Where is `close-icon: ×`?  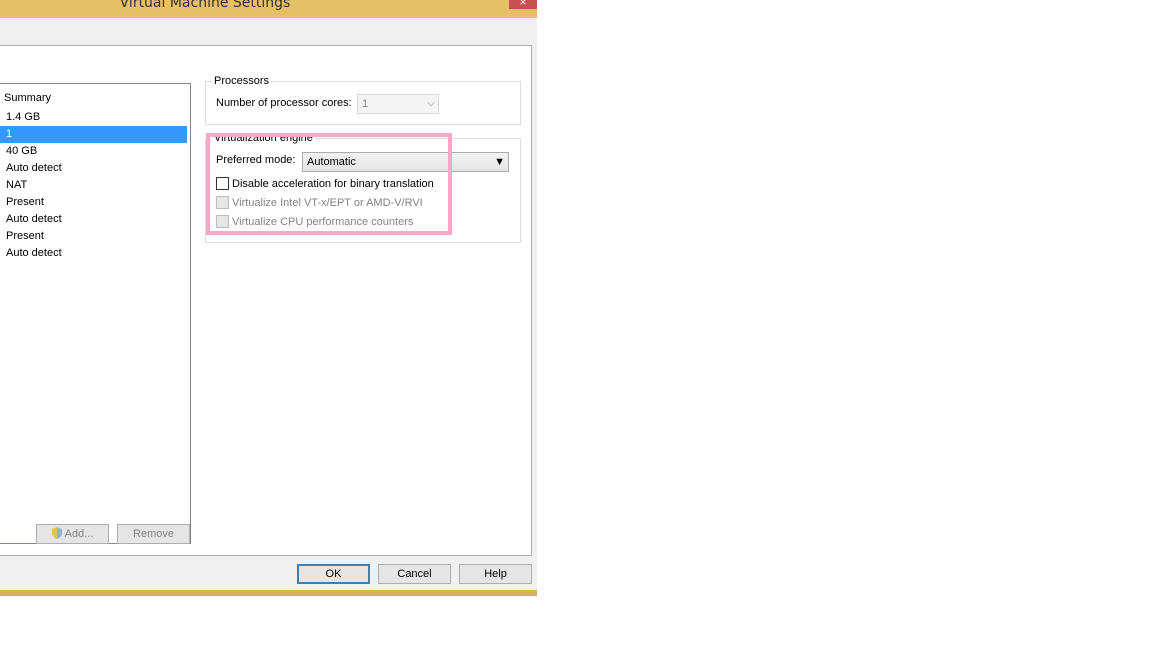 close-icon: × is located at coordinates (523, 4).